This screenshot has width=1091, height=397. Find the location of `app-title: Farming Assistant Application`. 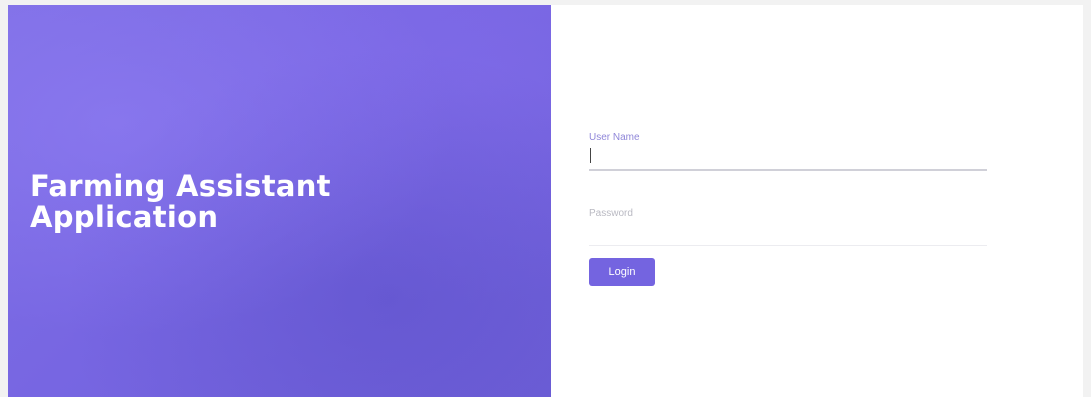

app-title: Farming Assistant Application is located at coordinates (180, 202).